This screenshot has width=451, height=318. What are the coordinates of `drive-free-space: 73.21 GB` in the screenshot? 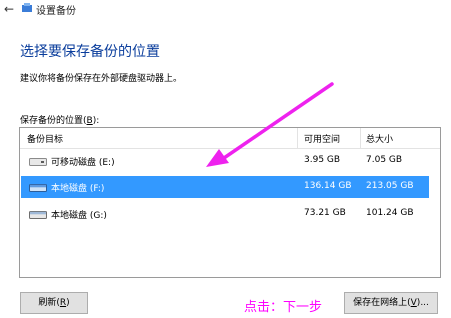 It's located at (325, 213).